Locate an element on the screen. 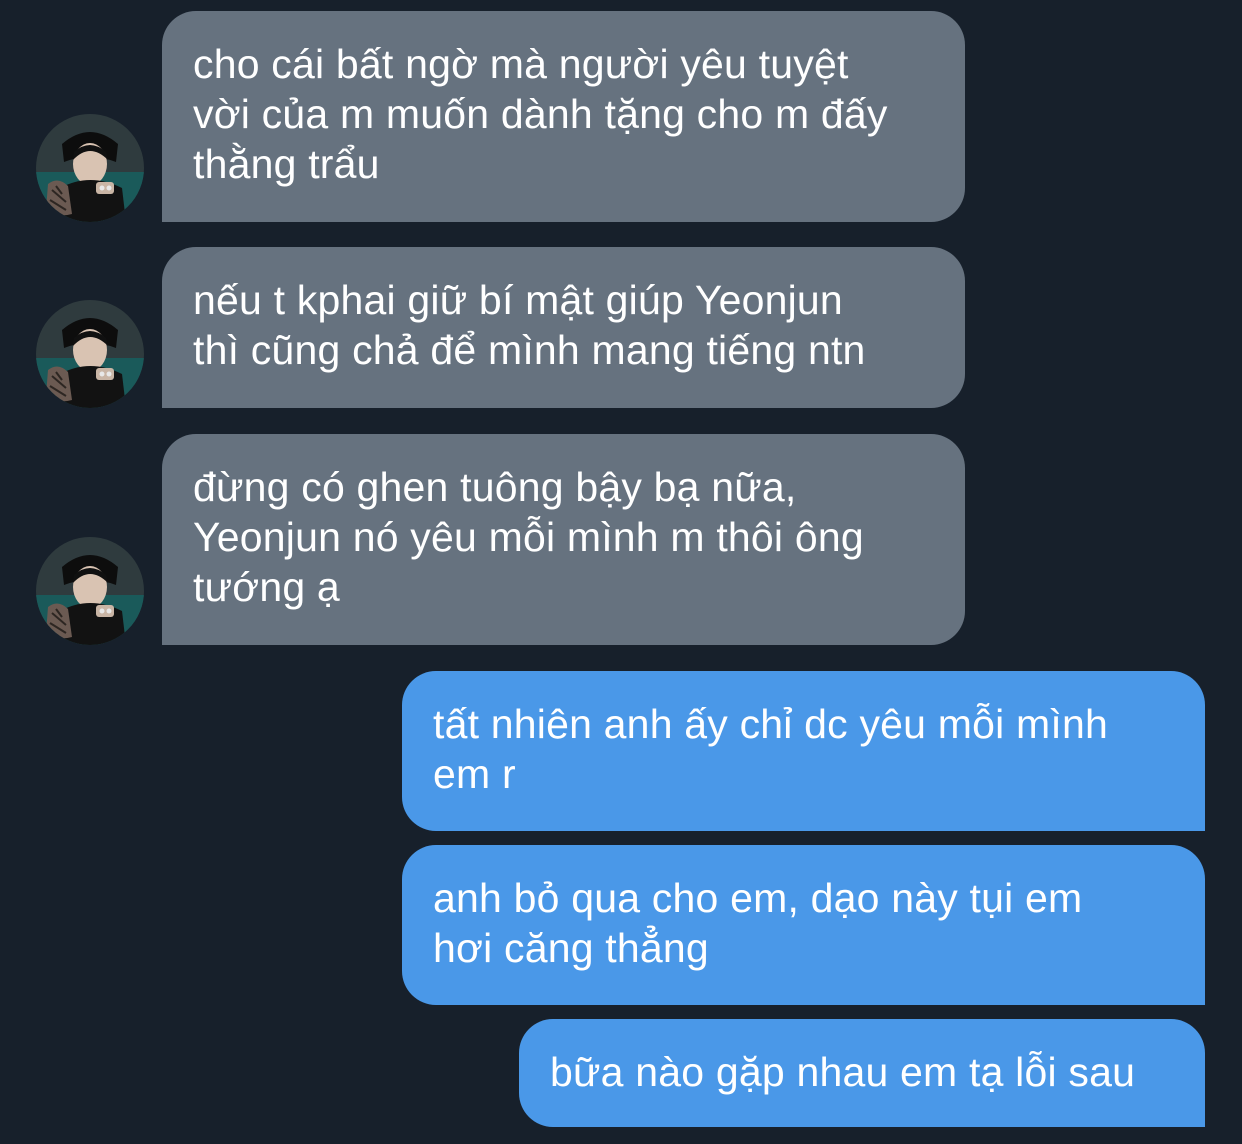 The height and width of the screenshot is (1144, 1242). message-text-line: vời của m muốn dành tặng cho m đấy is located at coordinates (540, 114).